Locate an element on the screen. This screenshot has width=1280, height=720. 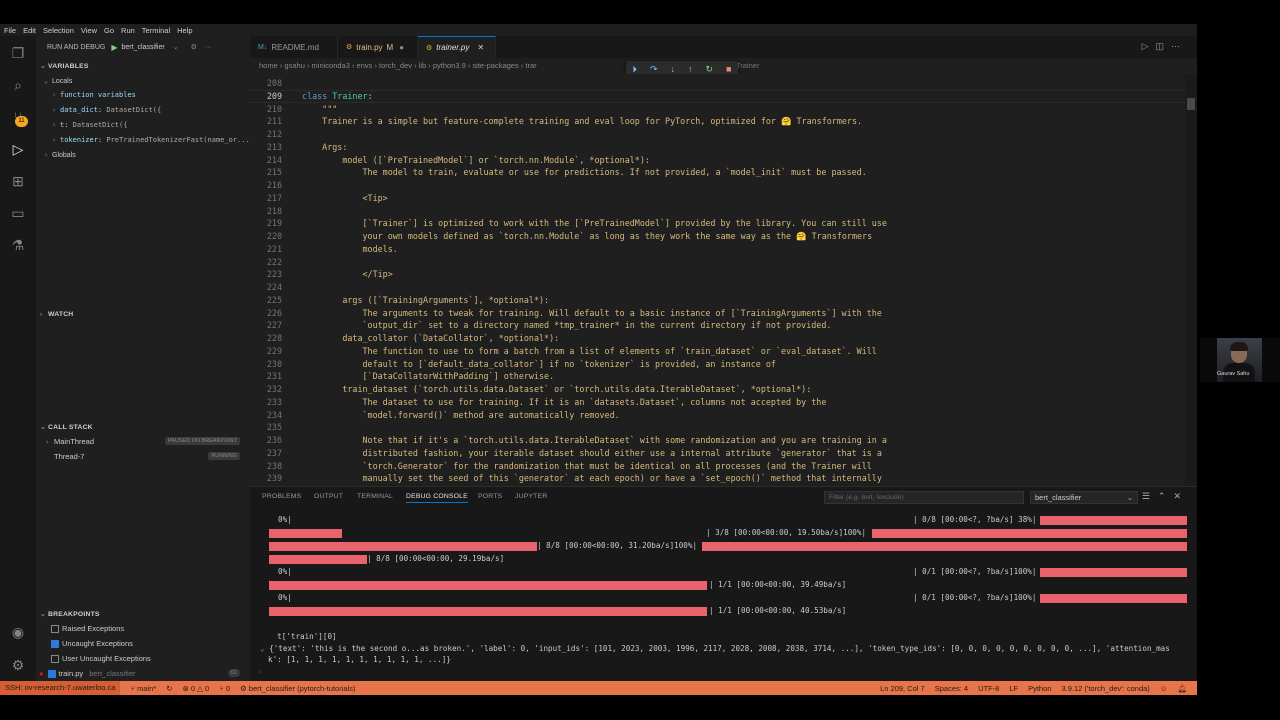
breakpoint-row: Uncaught Exceptions is located at coordinates (143, 644).